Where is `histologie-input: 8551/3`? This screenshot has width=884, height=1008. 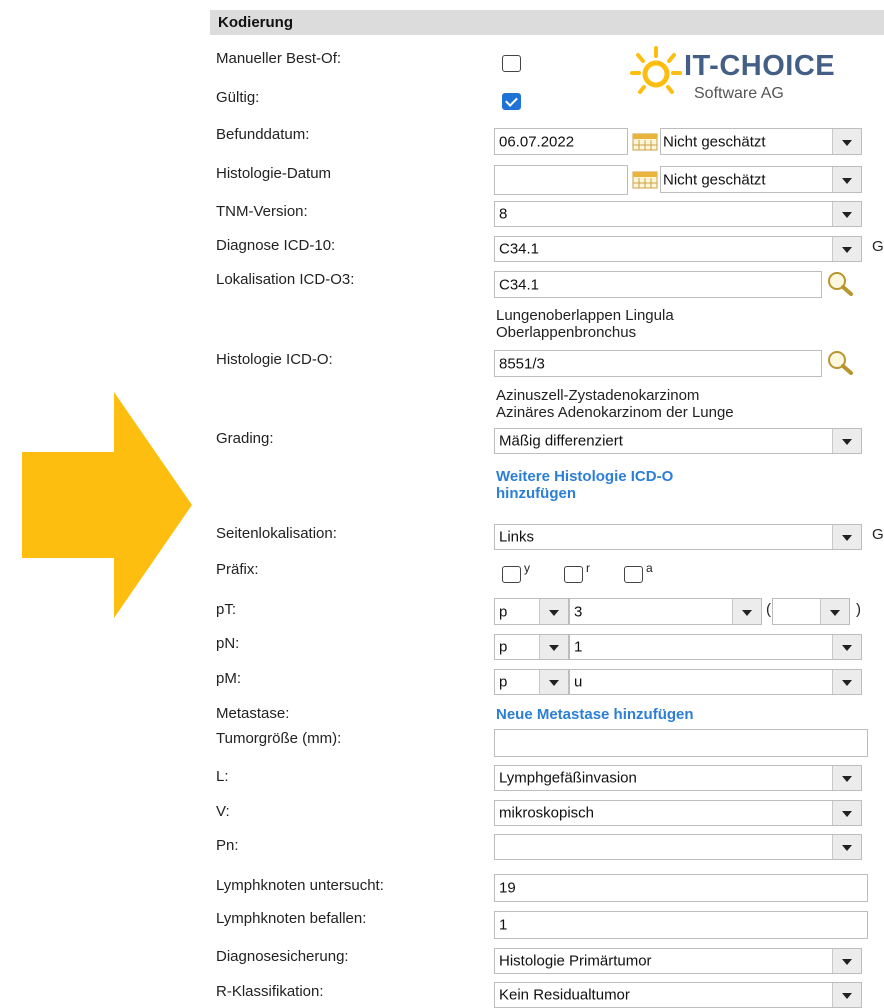 histologie-input: 8551/3 is located at coordinates (658, 363).